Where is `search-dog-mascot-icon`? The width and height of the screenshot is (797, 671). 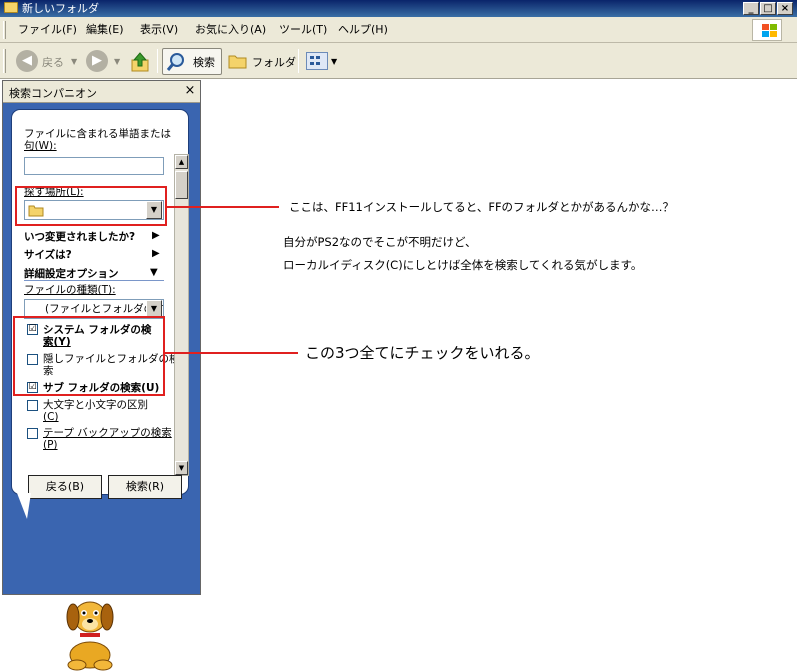 search-dog-mascot-icon is located at coordinates (90, 636).